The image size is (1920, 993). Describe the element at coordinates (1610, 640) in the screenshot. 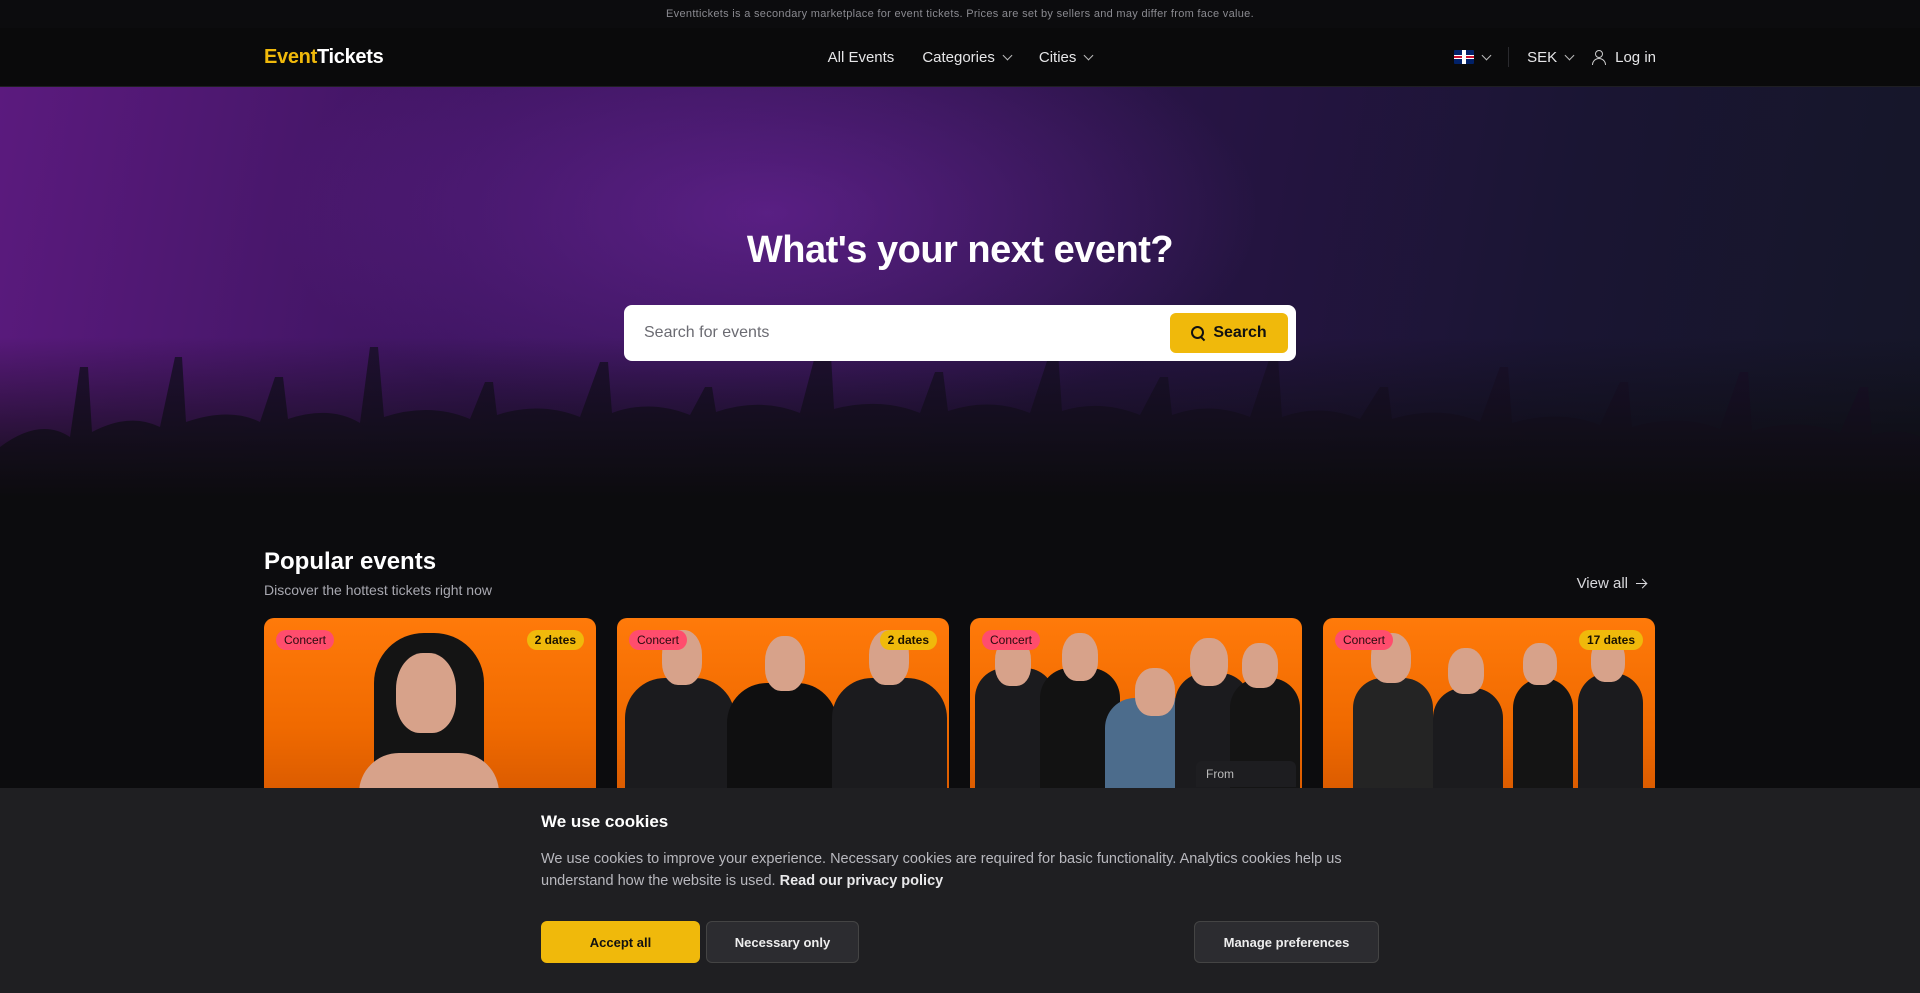

I see `dates-badge: 17 dates` at that location.